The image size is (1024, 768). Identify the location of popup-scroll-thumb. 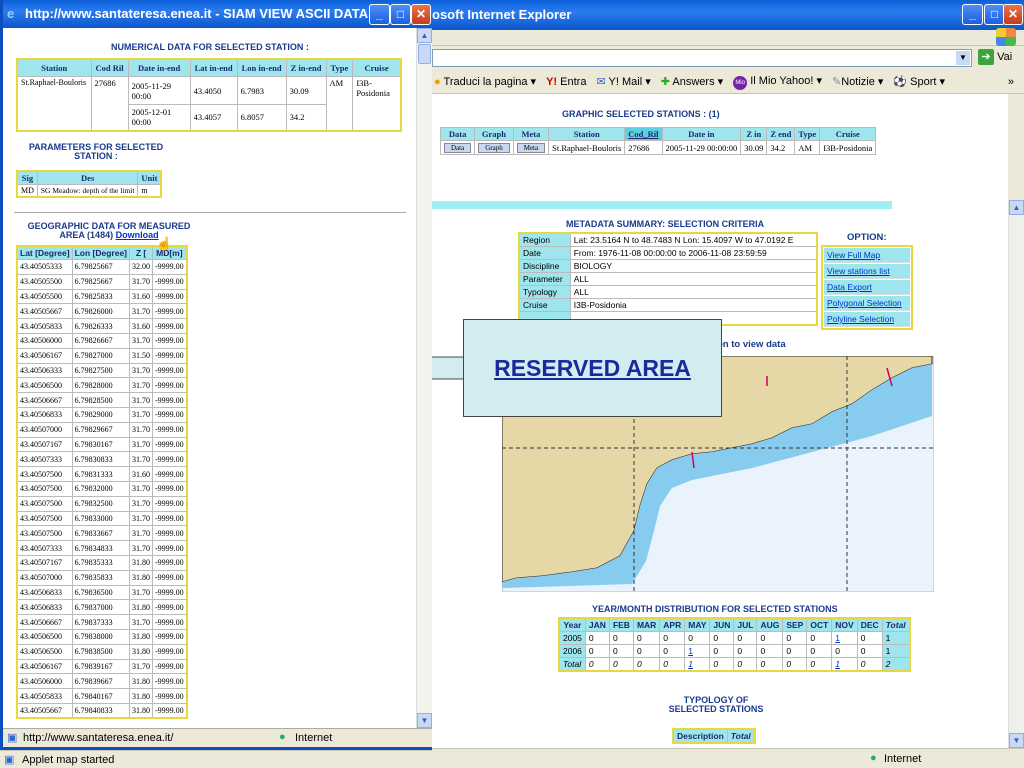
(424, 54).